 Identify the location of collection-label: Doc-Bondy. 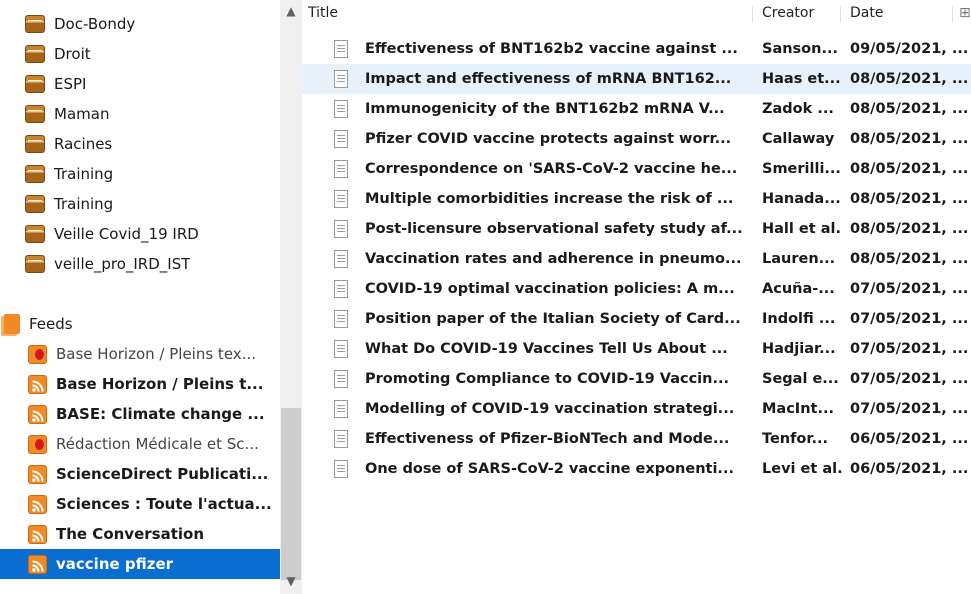
(95, 24).